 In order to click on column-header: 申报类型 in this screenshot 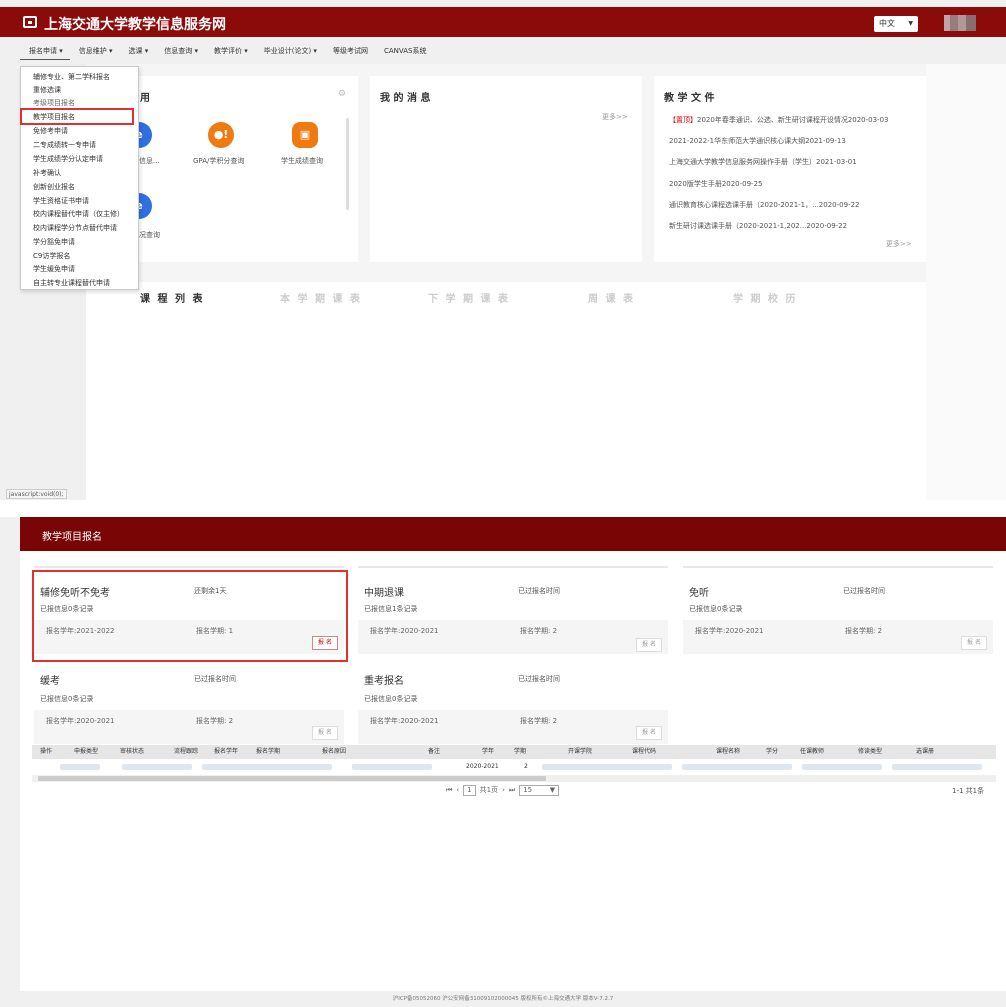, I will do `click(78, 752)`.